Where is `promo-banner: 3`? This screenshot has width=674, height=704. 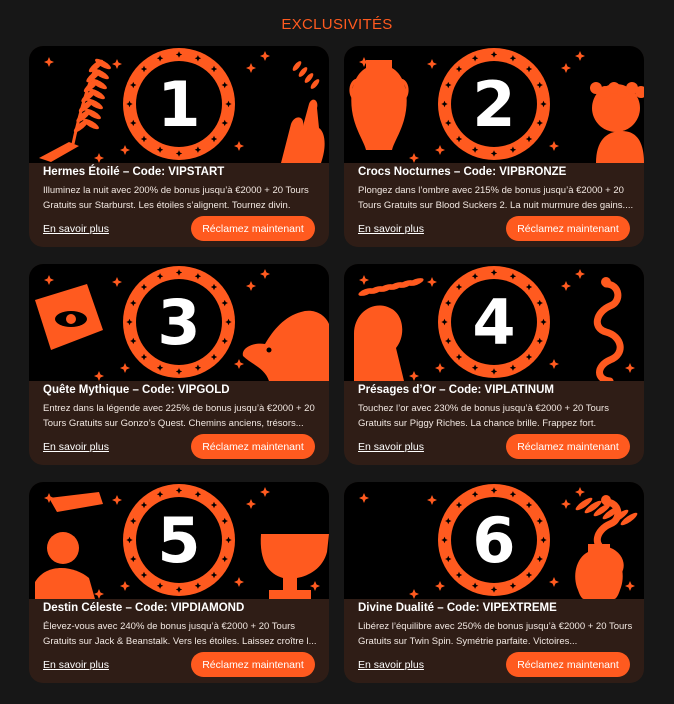 promo-banner: 3 is located at coordinates (179, 322).